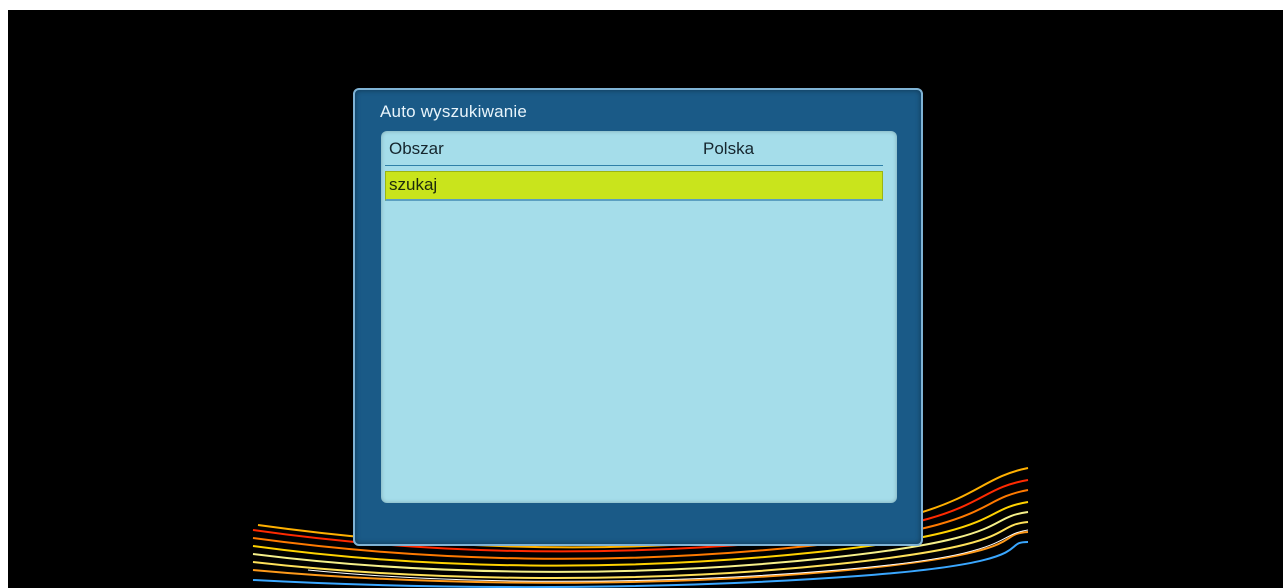  What do you see at coordinates (729, 148) in the screenshot?
I see `region-value: Polska` at bounding box center [729, 148].